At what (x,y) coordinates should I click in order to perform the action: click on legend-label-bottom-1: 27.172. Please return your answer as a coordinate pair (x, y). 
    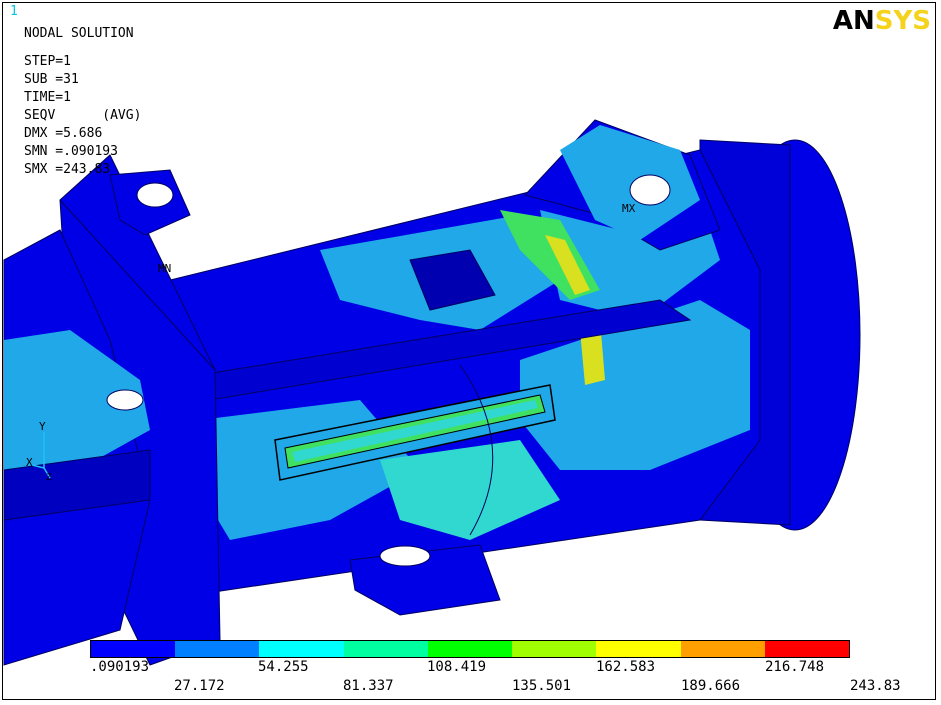
    Looking at the image, I should click on (199, 686).